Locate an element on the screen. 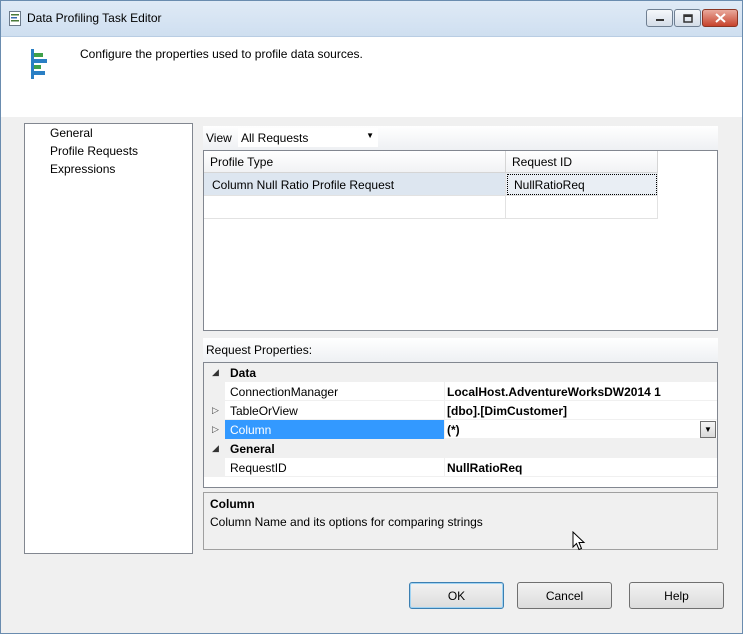 The height and width of the screenshot is (634, 743). property-name: Column is located at coordinates (335, 429).